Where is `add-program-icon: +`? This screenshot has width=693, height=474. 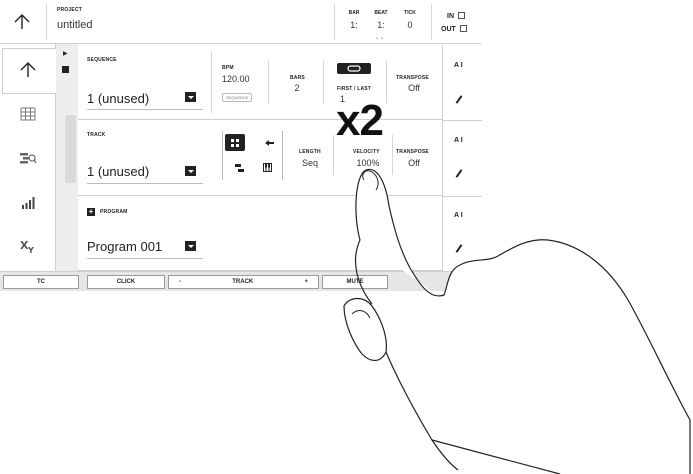 add-program-icon: + is located at coordinates (91, 212).